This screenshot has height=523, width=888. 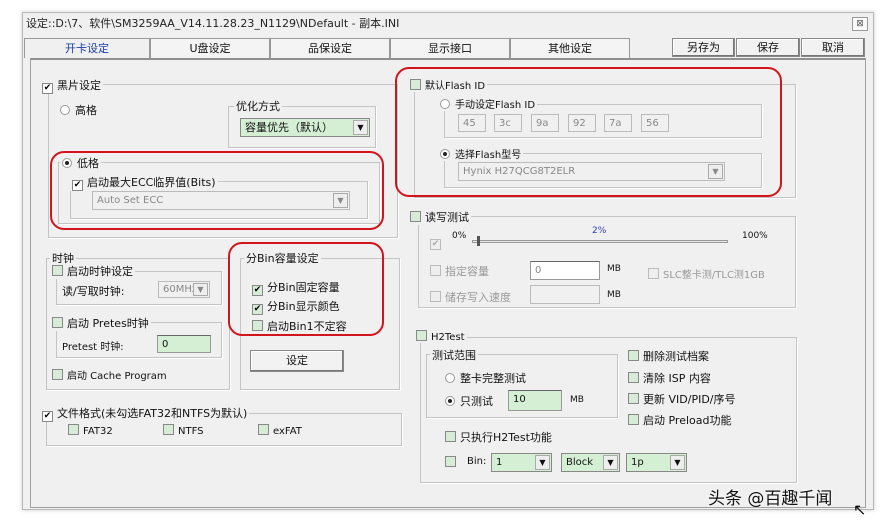 What do you see at coordinates (145, 413) in the screenshot?
I see `fs-checkbox: ✔ 文件格式(未勾选FAT32和NTFS为默认)` at bounding box center [145, 413].